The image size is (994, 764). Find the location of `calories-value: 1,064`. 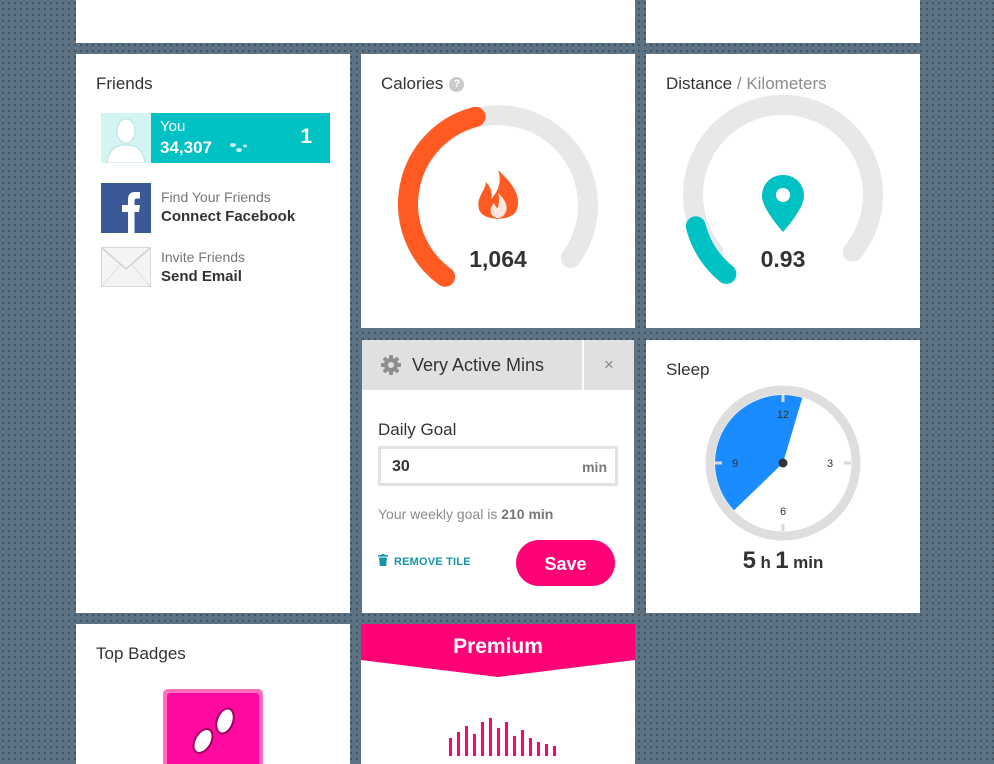

calories-value: 1,064 is located at coordinates (498, 259).